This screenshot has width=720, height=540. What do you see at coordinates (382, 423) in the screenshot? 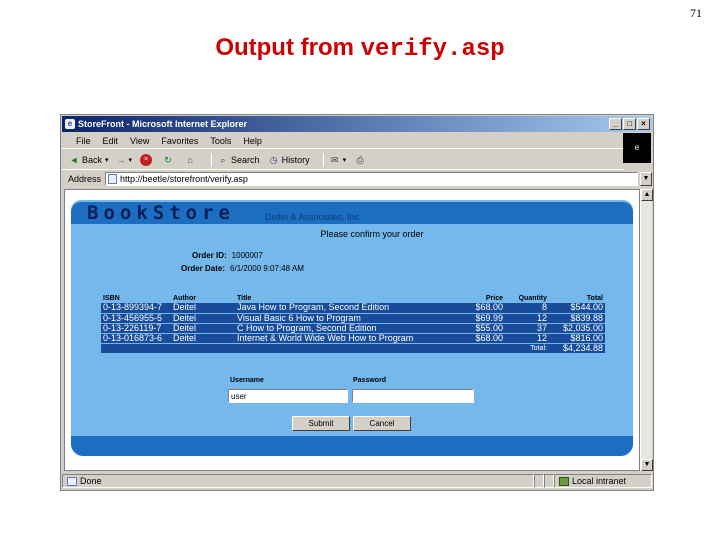
I see `cancel-button: Cancel` at bounding box center [382, 423].